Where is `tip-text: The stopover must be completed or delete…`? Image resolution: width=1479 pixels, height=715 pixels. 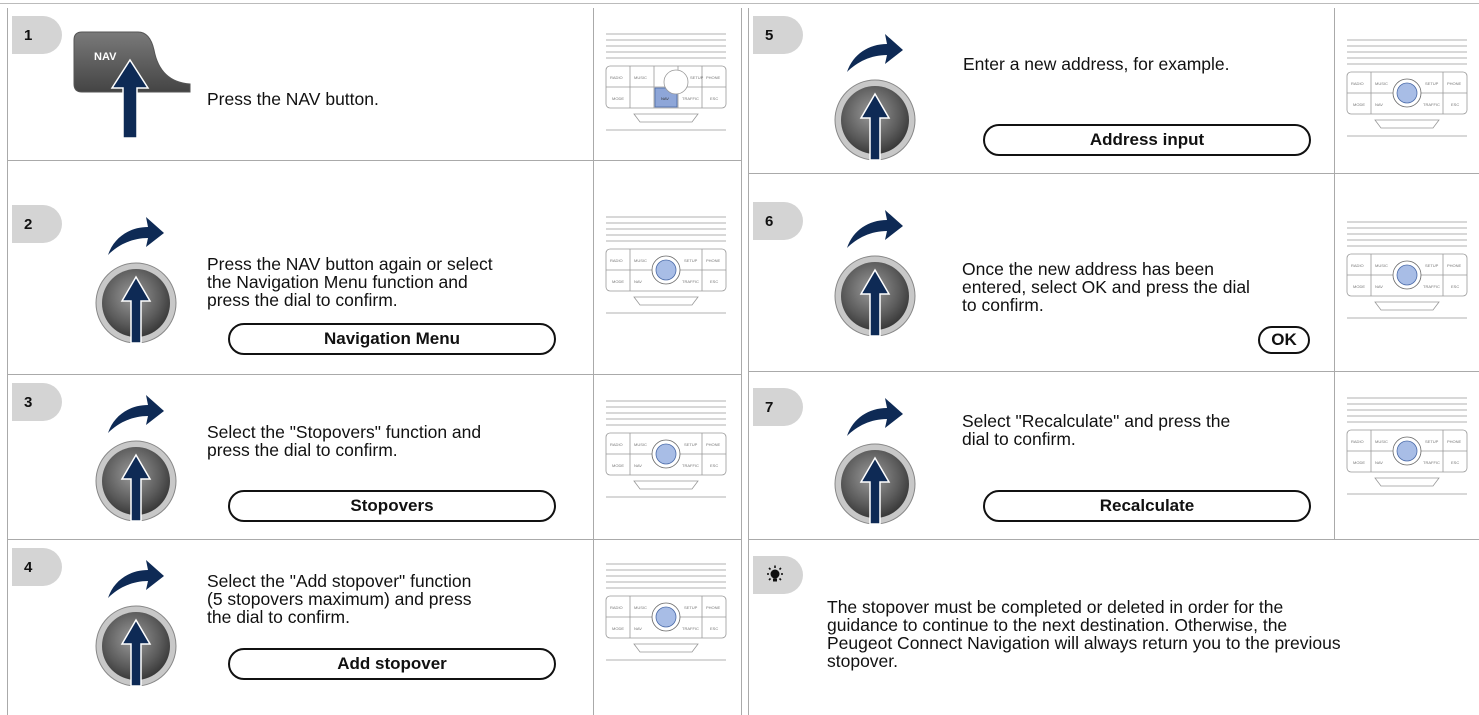 tip-text: The stopover must be completed or delete… is located at coordinates (1084, 634).